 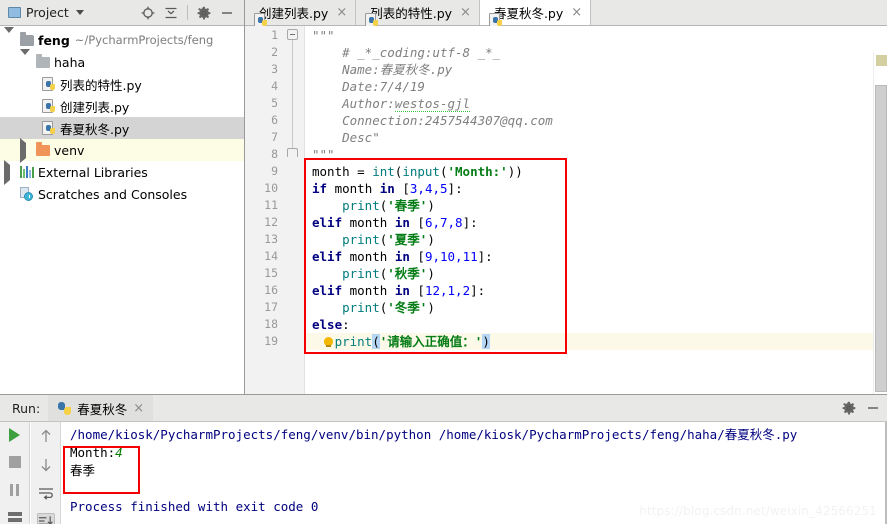 I want to click on token-kw-else: else, so click(x=327, y=324).